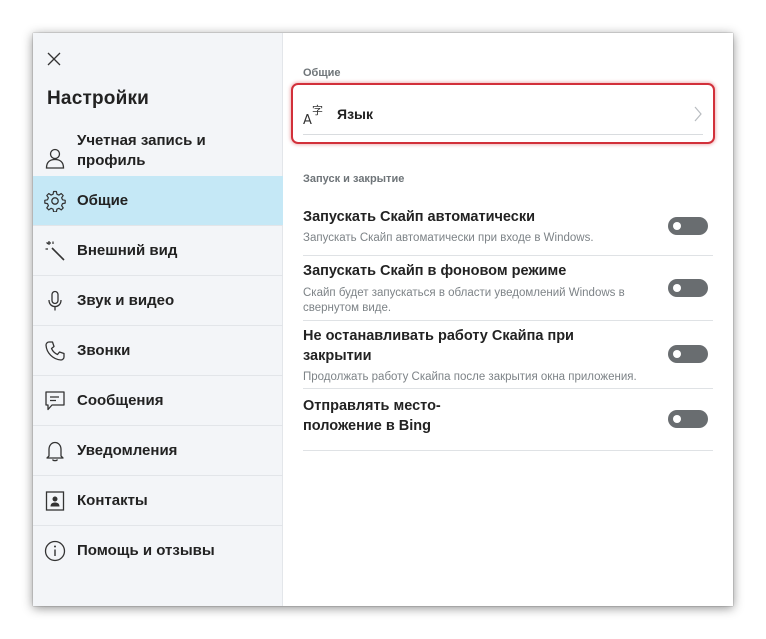 The width and height of the screenshot is (766, 639). What do you see at coordinates (55, 201) in the screenshot?
I see `gear-icon` at bounding box center [55, 201].